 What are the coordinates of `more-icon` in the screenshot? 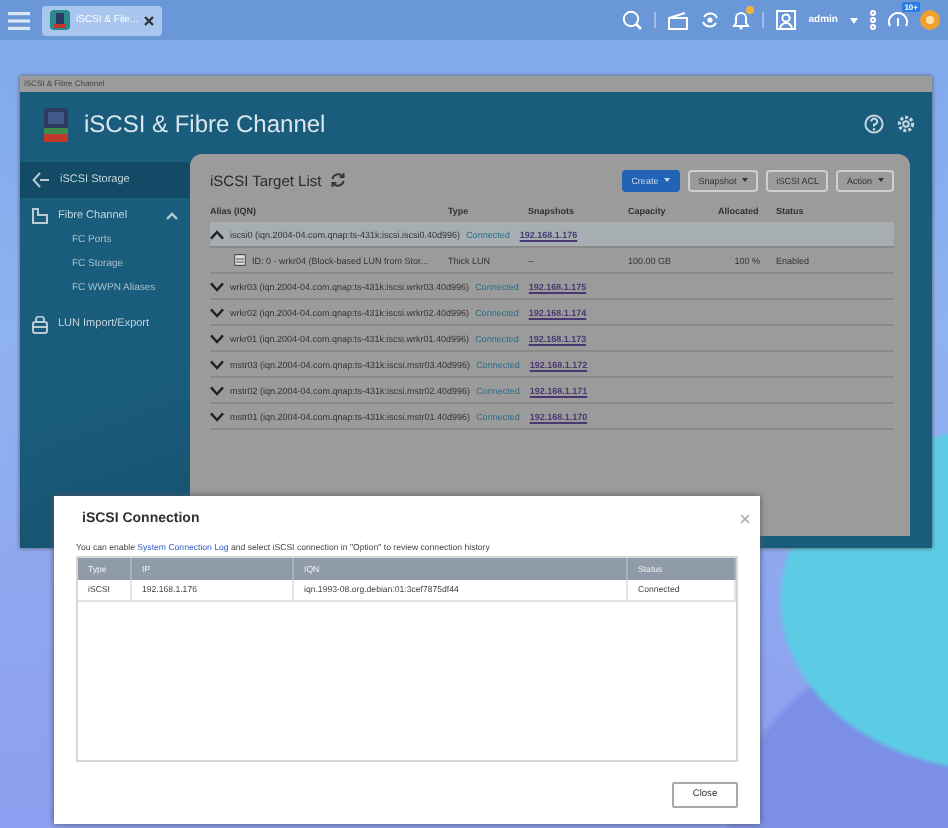 It's located at (873, 20).